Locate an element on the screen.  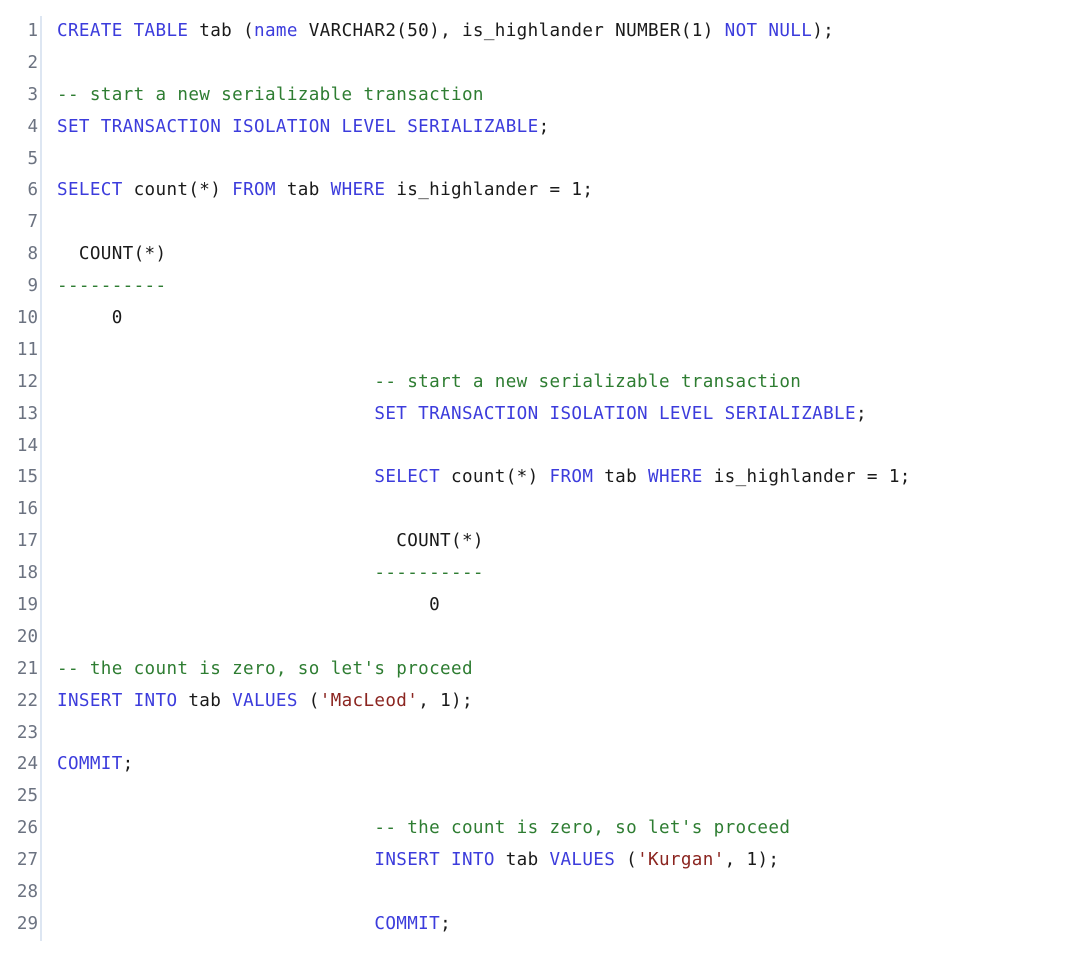
code-line: 29 COMMIT; is located at coordinates (540, 925).